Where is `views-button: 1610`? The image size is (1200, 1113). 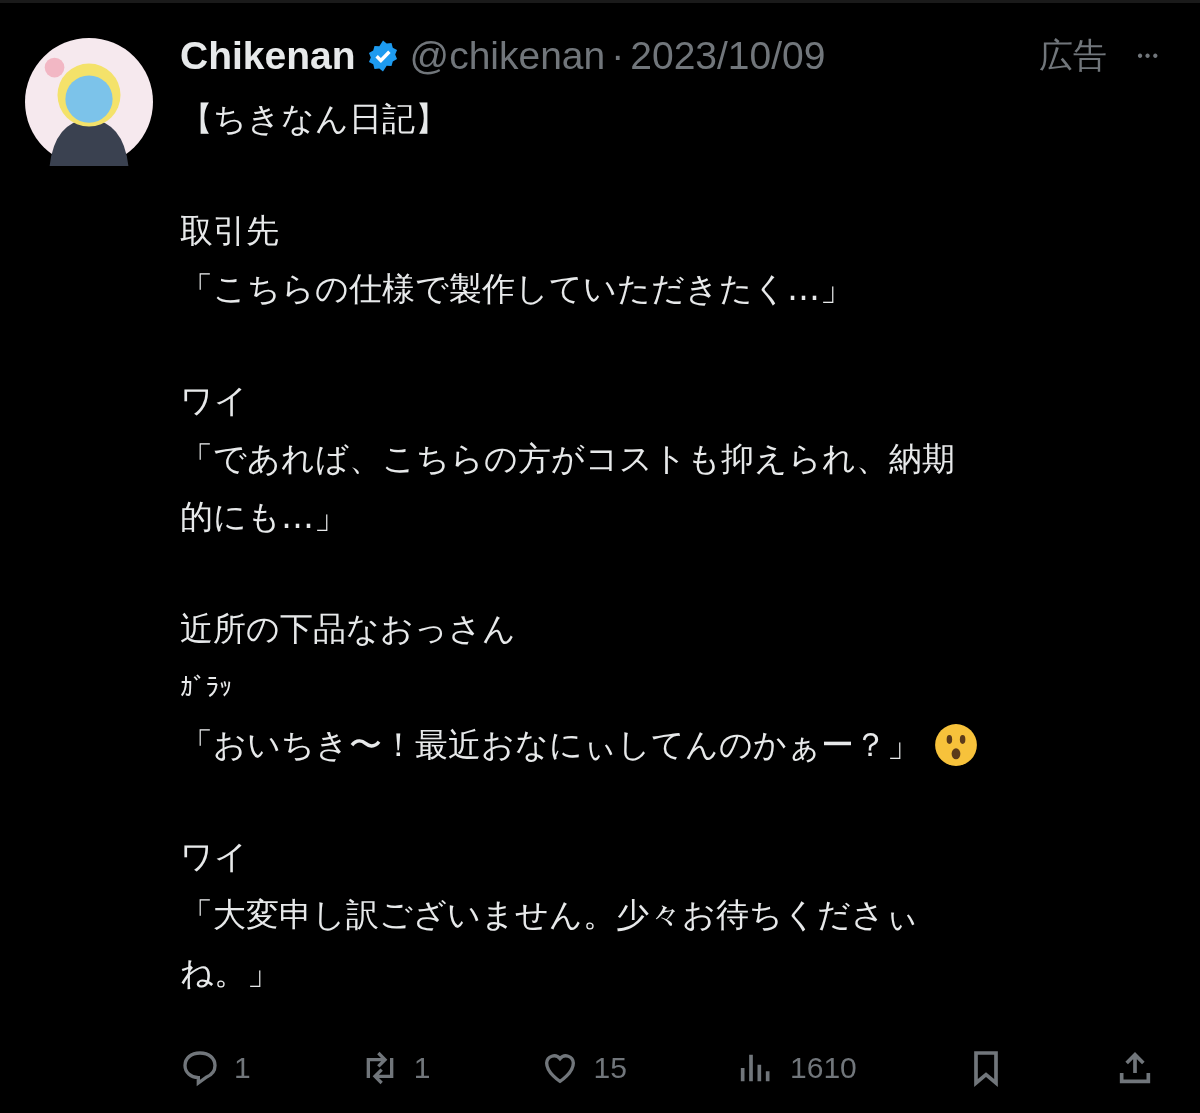
views-button: 1610 is located at coordinates (796, 1068).